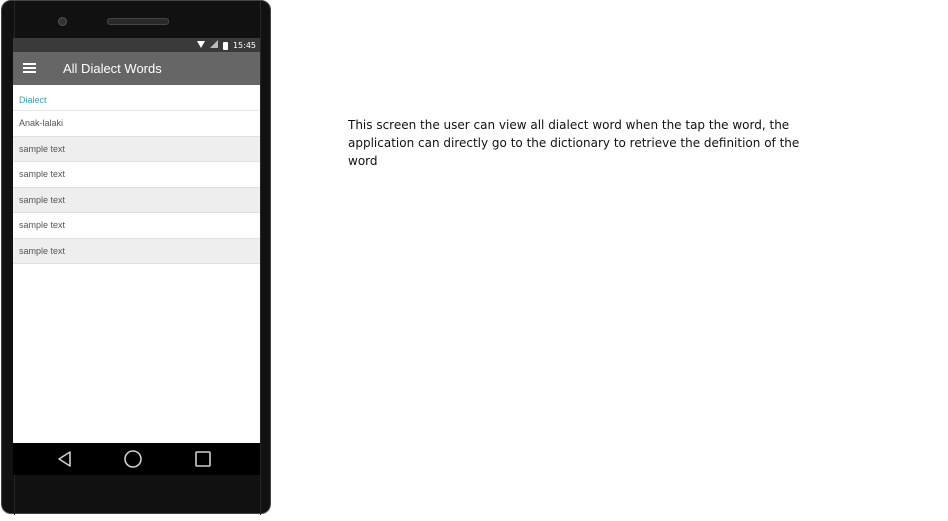 The height and width of the screenshot is (521, 948). What do you see at coordinates (244, 45) in the screenshot?
I see `status-time: 15:45` at bounding box center [244, 45].